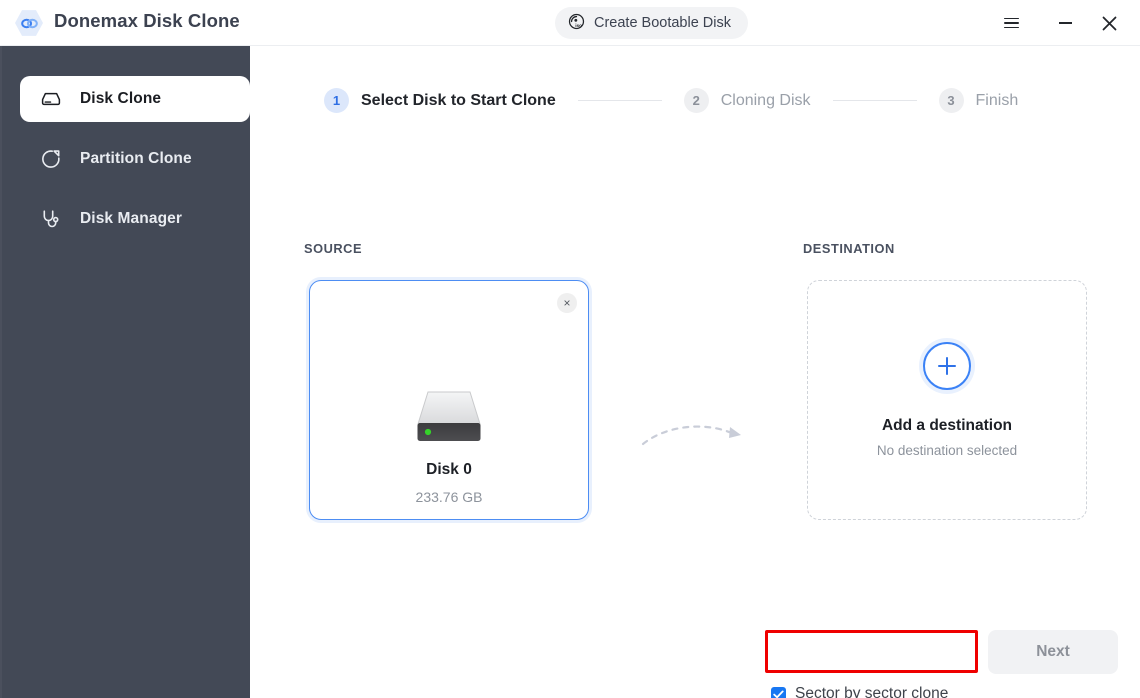 The width and height of the screenshot is (1140, 698). I want to click on sidebar-item-label: Partition Clone, so click(136, 158).